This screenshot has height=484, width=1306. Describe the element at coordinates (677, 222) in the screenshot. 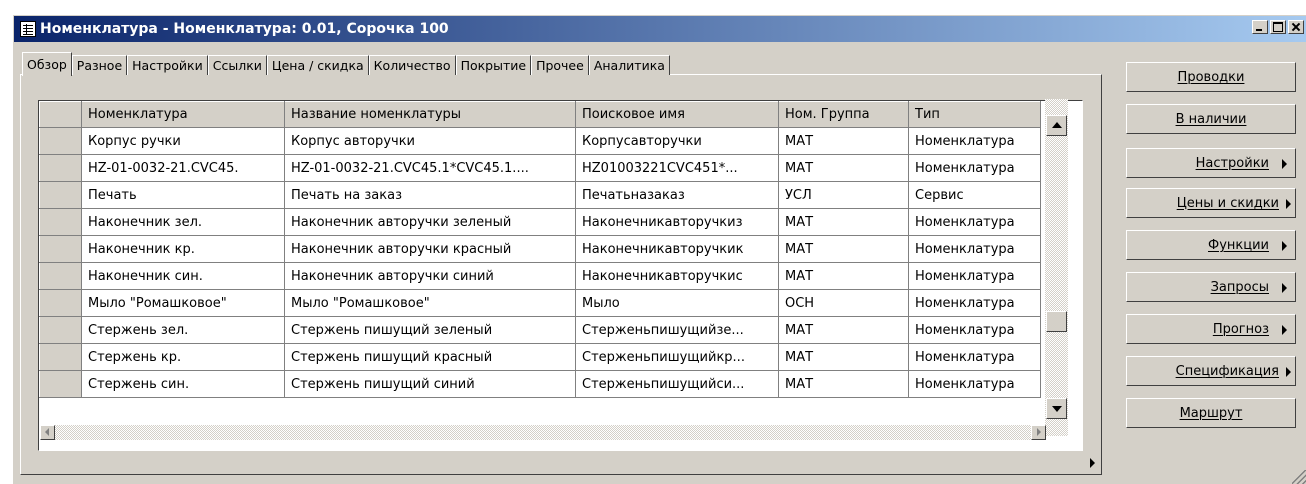

I see `table-cell: Наконечникавторучкиз` at that location.